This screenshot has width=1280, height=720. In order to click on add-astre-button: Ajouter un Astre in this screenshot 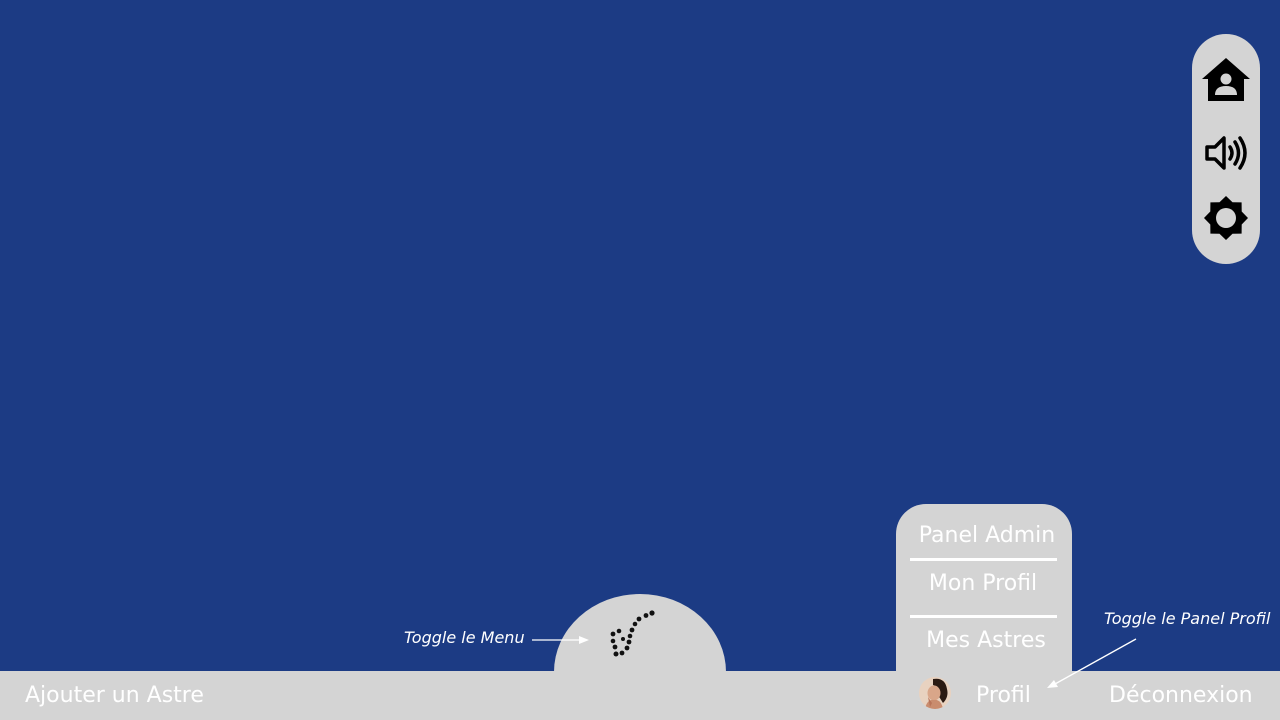, I will do `click(114, 695)`.